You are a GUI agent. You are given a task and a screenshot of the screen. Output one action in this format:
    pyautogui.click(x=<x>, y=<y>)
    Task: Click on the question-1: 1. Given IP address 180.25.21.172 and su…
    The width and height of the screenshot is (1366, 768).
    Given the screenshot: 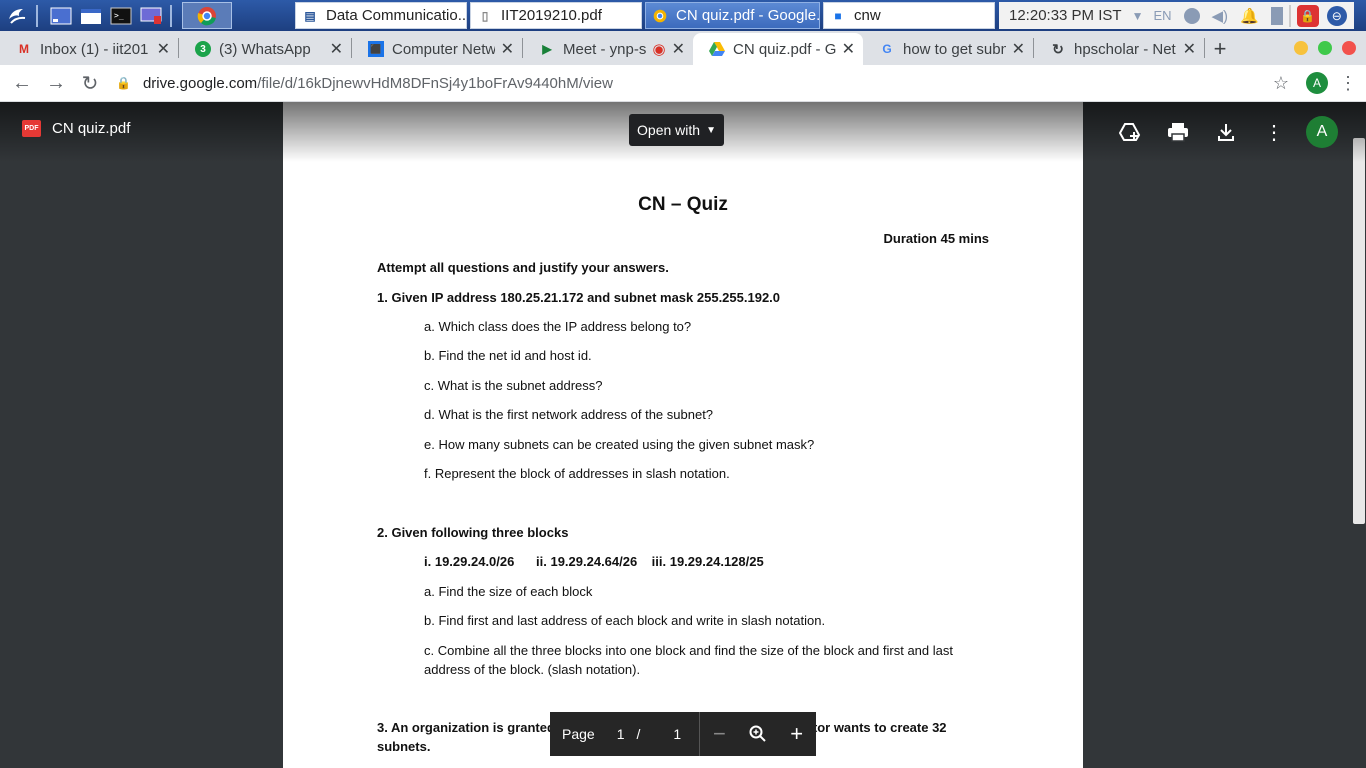 What is the action you would take?
    pyautogui.click(x=579, y=297)
    